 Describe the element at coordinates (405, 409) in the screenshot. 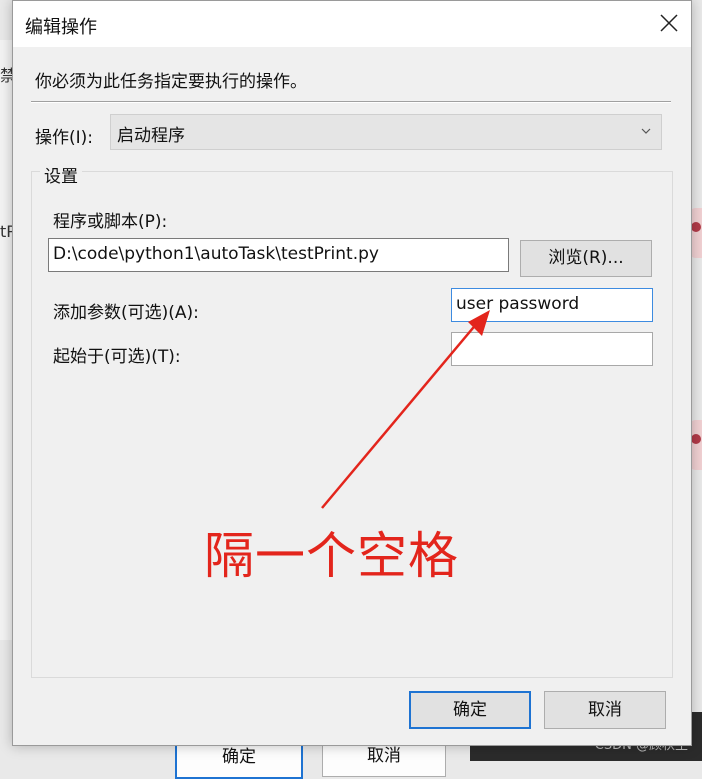

I see `annotation-arrow` at that location.